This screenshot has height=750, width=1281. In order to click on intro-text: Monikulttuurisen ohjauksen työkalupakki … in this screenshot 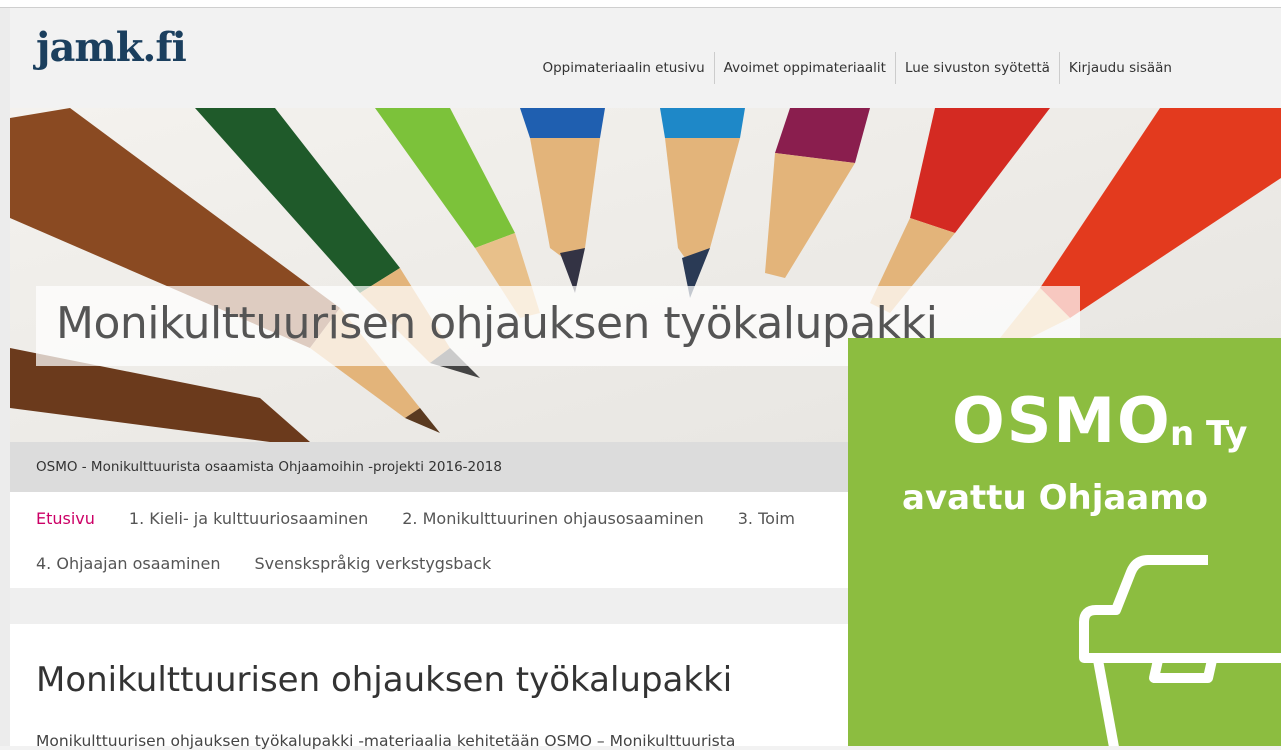, I will do `click(386, 741)`.